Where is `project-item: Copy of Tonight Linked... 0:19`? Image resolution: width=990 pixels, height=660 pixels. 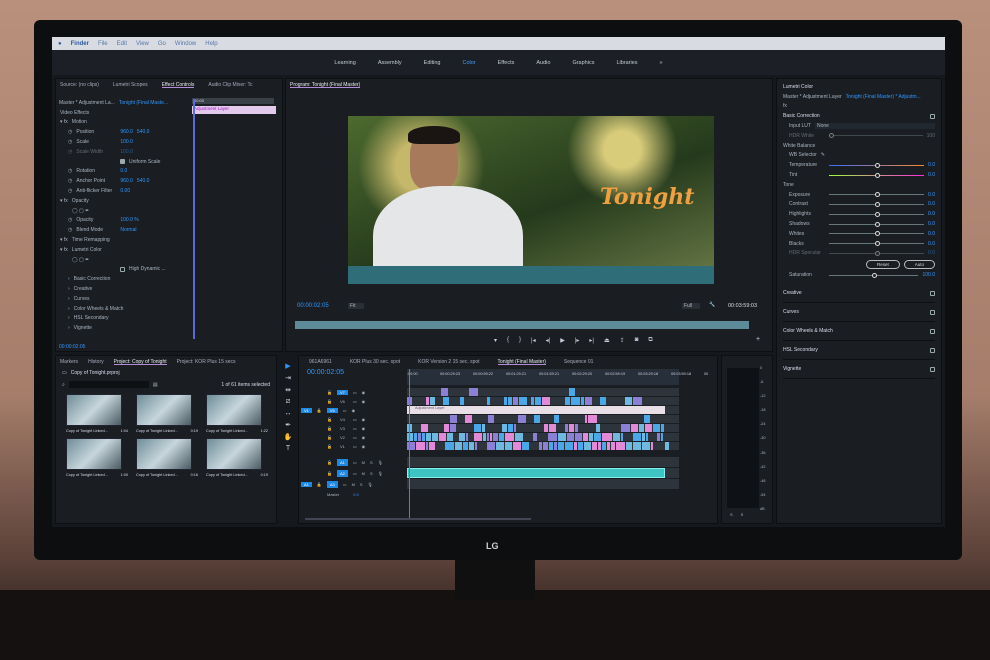 project-item: Copy of Tonight Linked... 0:19 is located at coordinates (167, 413).